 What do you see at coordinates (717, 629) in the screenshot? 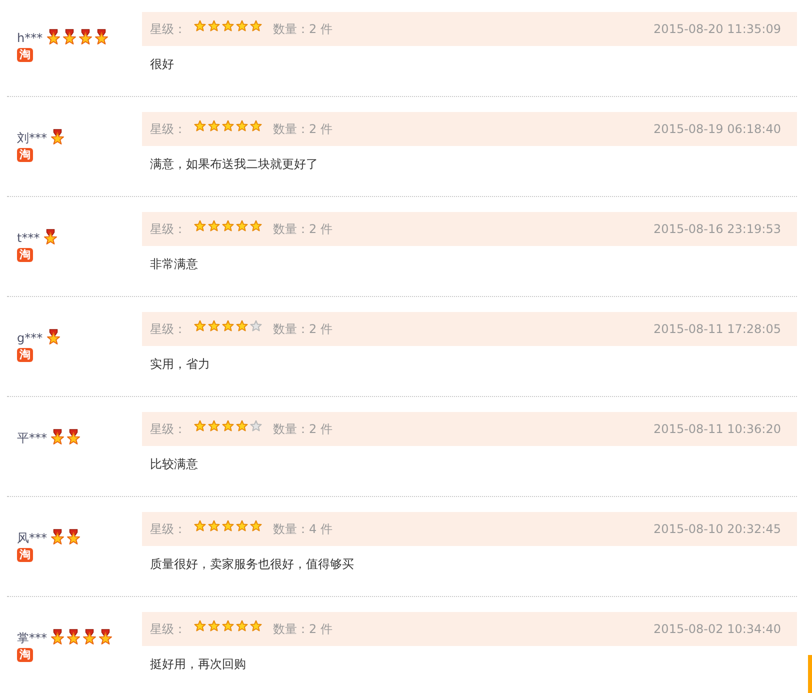
I see `review-date: 2015-08-02 10:34:40` at bounding box center [717, 629].